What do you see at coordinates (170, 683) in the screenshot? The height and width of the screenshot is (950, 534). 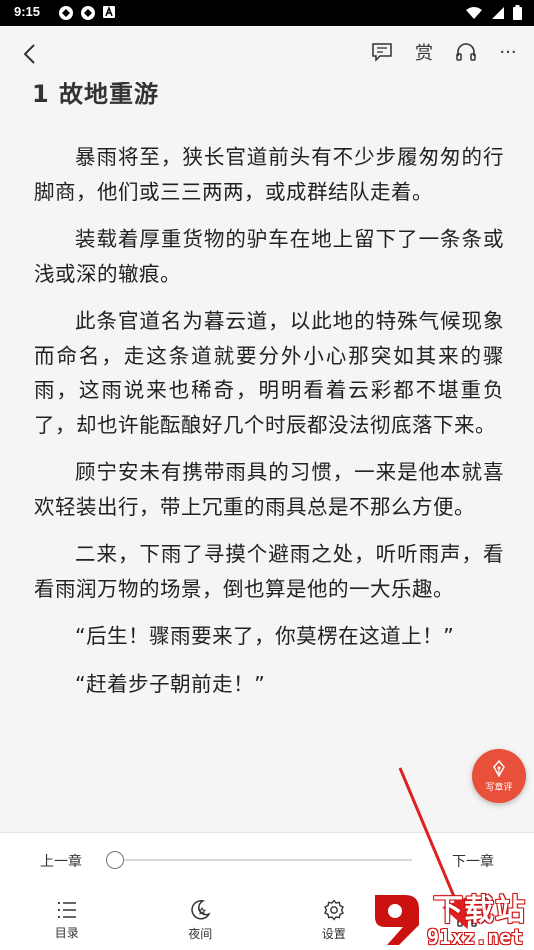 I see `paragraph: “赶着步子朝前走！”` at bounding box center [170, 683].